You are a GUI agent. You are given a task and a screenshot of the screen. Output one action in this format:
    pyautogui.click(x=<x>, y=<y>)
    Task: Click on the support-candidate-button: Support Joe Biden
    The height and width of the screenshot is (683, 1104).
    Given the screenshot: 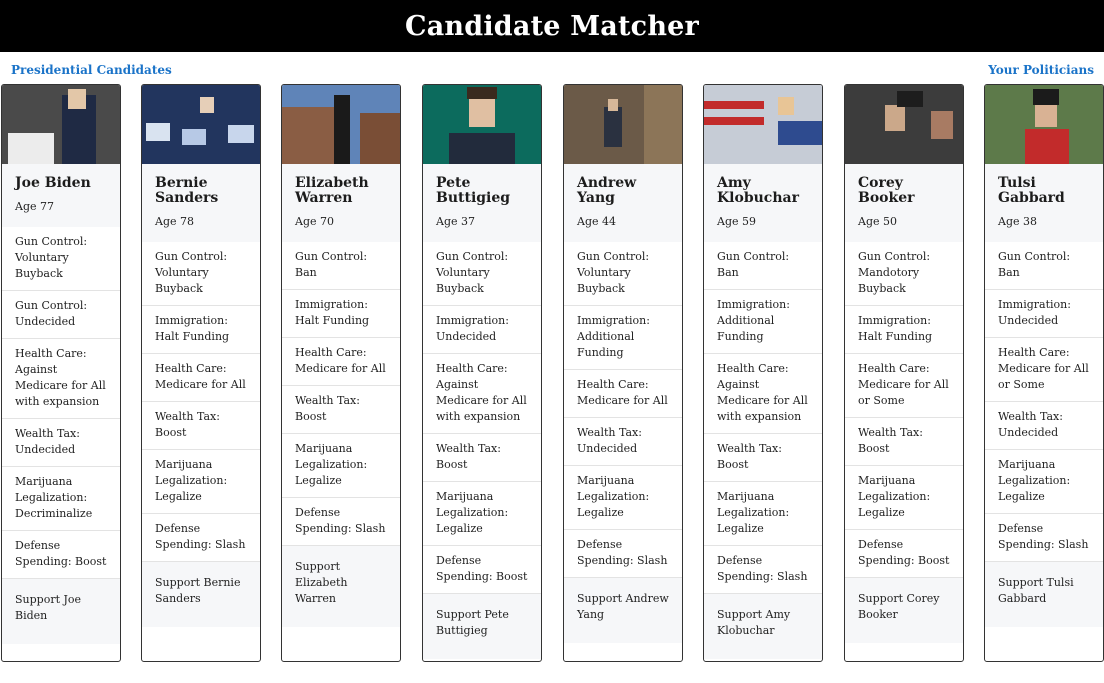 What is the action you would take?
    pyautogui.click(x=61, y=611)
    